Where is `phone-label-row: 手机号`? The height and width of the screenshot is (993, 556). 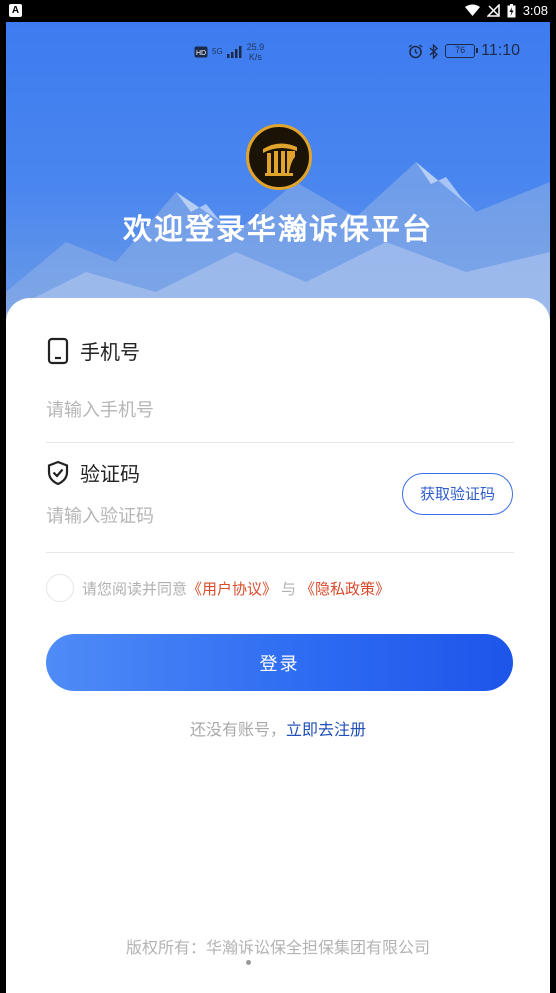
phone-label-row: 手机号 is located at coordinates (93, 350).